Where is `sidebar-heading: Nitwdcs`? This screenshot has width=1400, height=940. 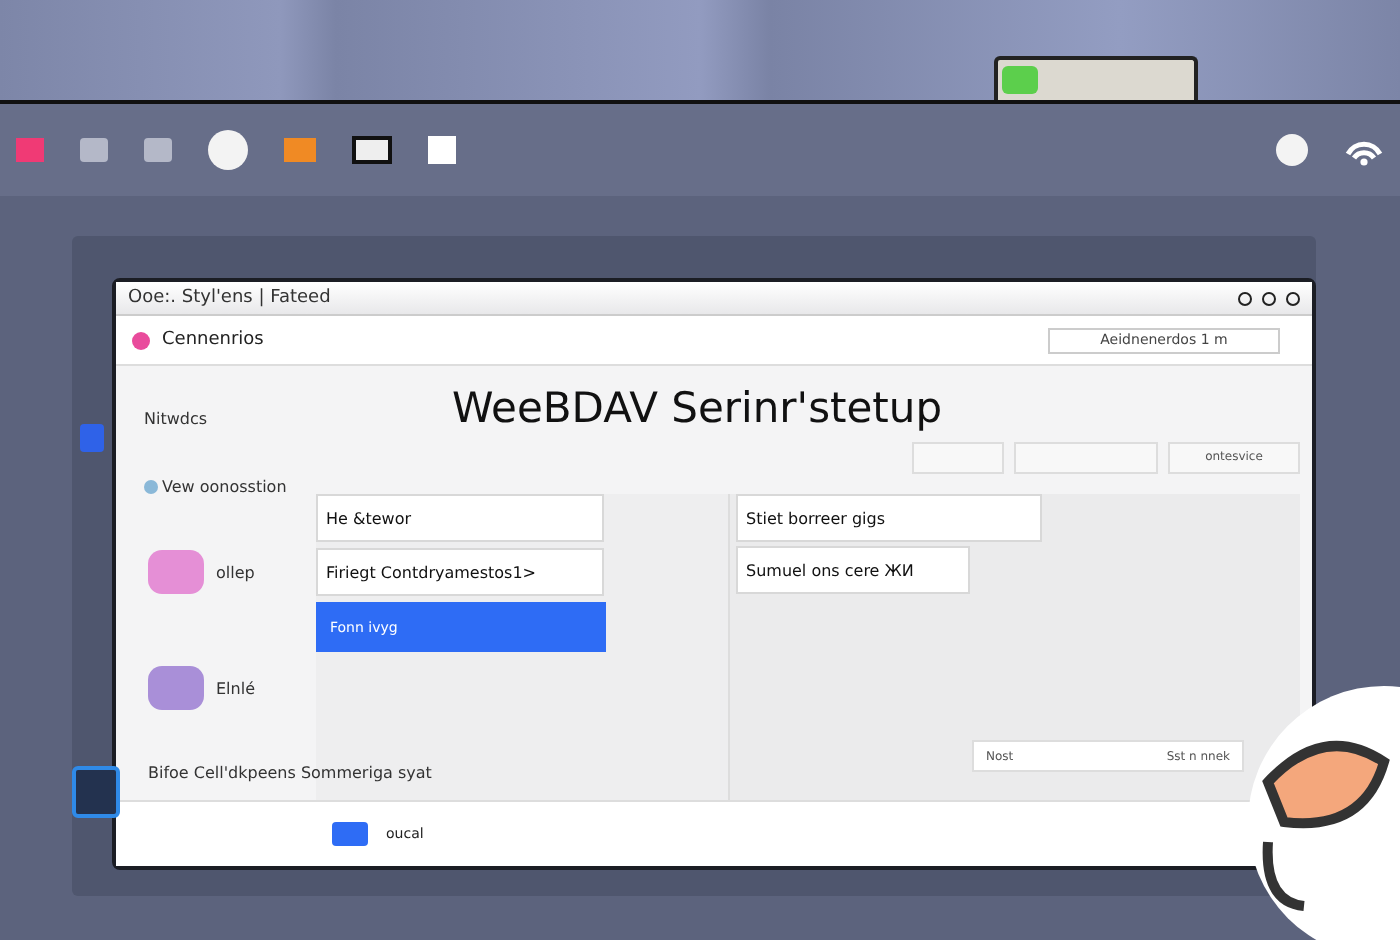
sidebar-heading: Nitwdcs is located at coordinates (177, 421).